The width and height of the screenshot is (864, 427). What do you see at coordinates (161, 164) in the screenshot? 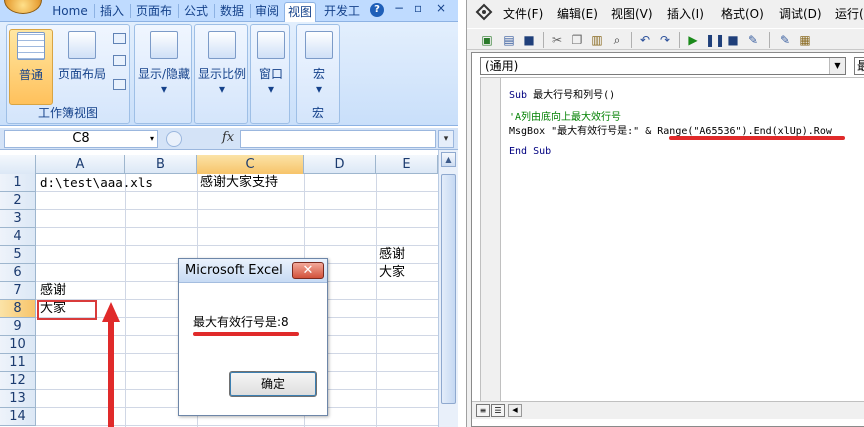
I see `column-header-b: B` at bounding box center [161, 164].